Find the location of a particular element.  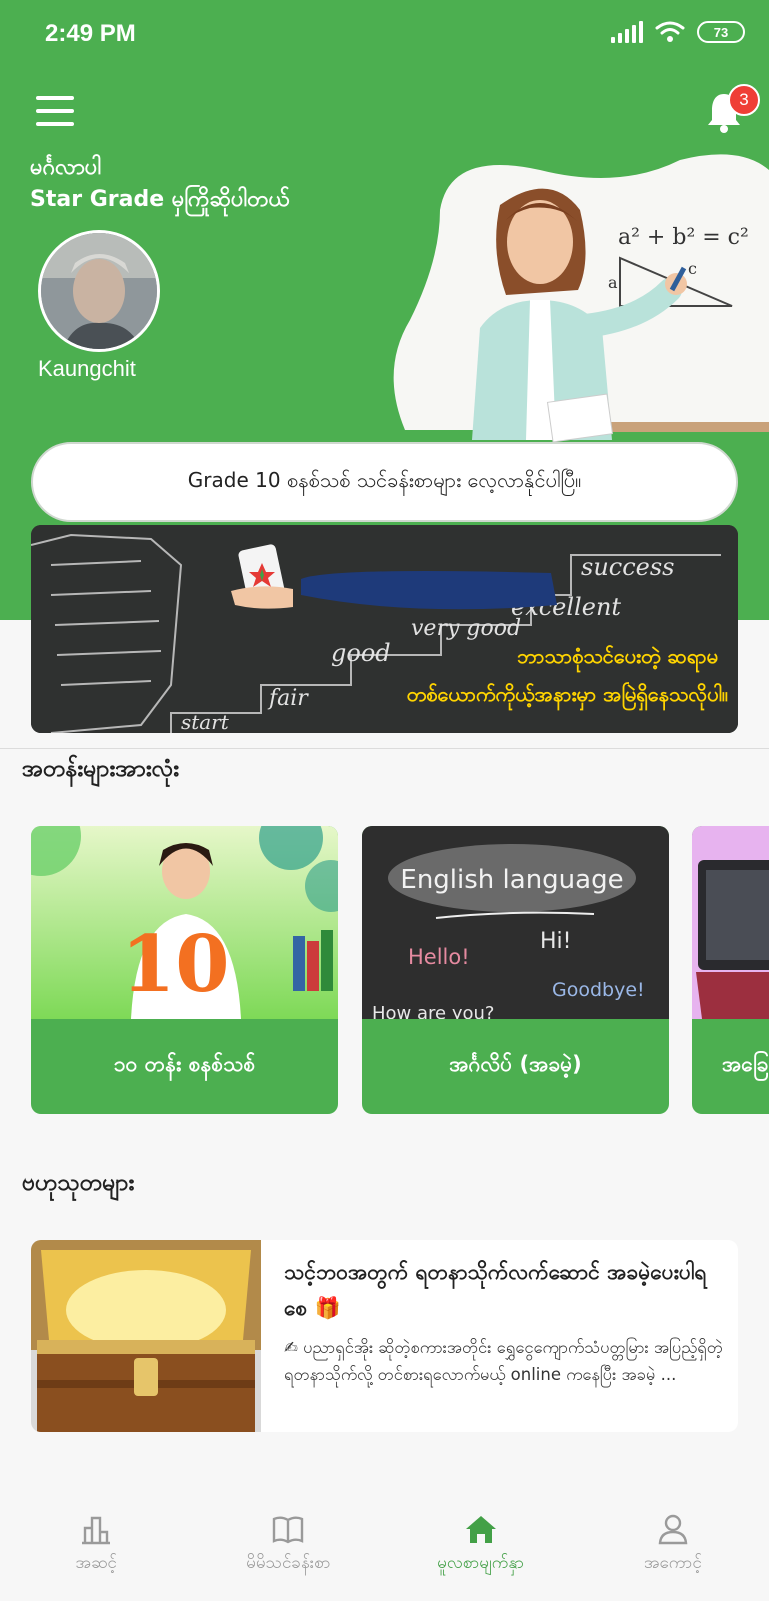

status-bar: 2:49 PM 73 is located at coordinates (384, 34).